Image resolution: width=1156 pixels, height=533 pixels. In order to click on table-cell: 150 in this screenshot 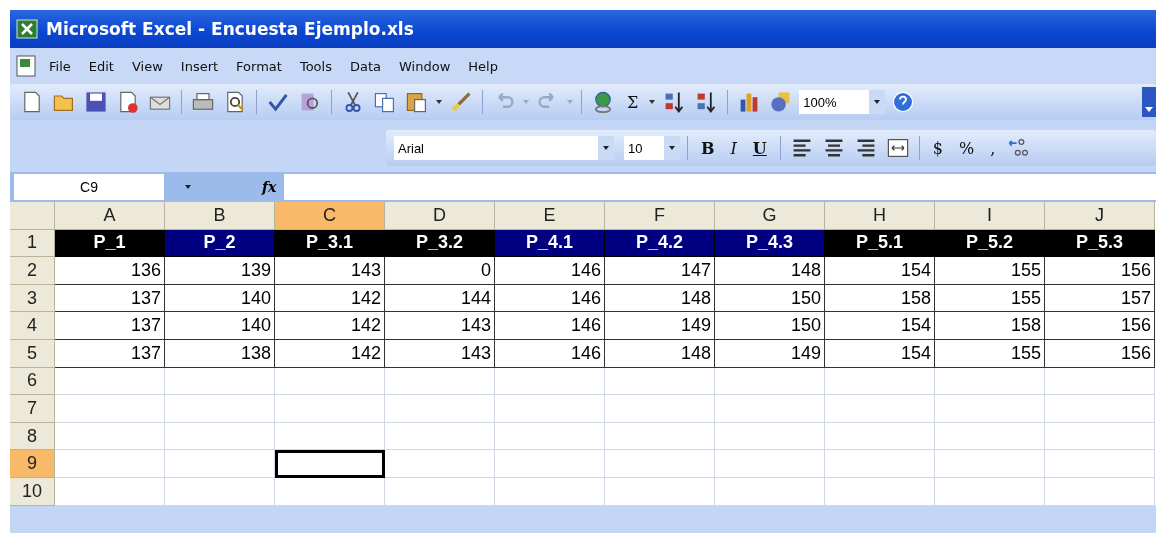, I will do `click(770, 298)`.